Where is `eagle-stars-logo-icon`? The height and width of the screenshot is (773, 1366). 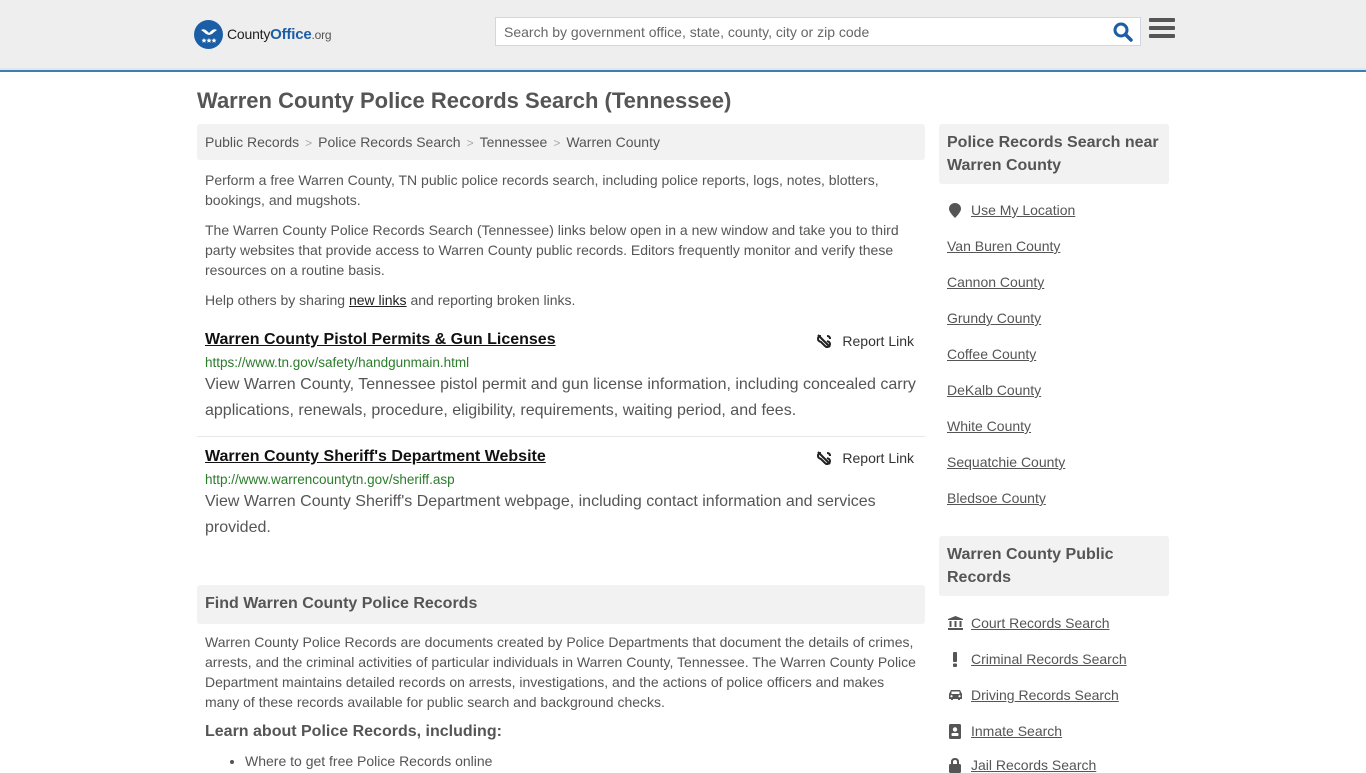 eagle-stars-logo-icon is located at coordinates (208, 34).